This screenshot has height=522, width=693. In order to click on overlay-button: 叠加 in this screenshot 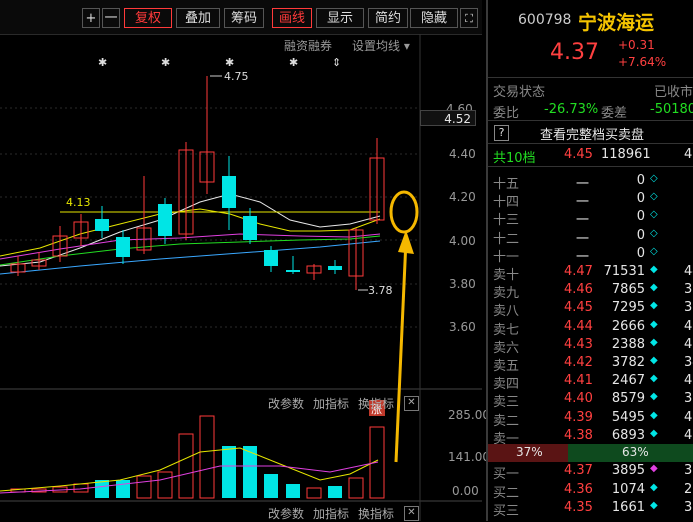, I will do `click(198, 18)`.